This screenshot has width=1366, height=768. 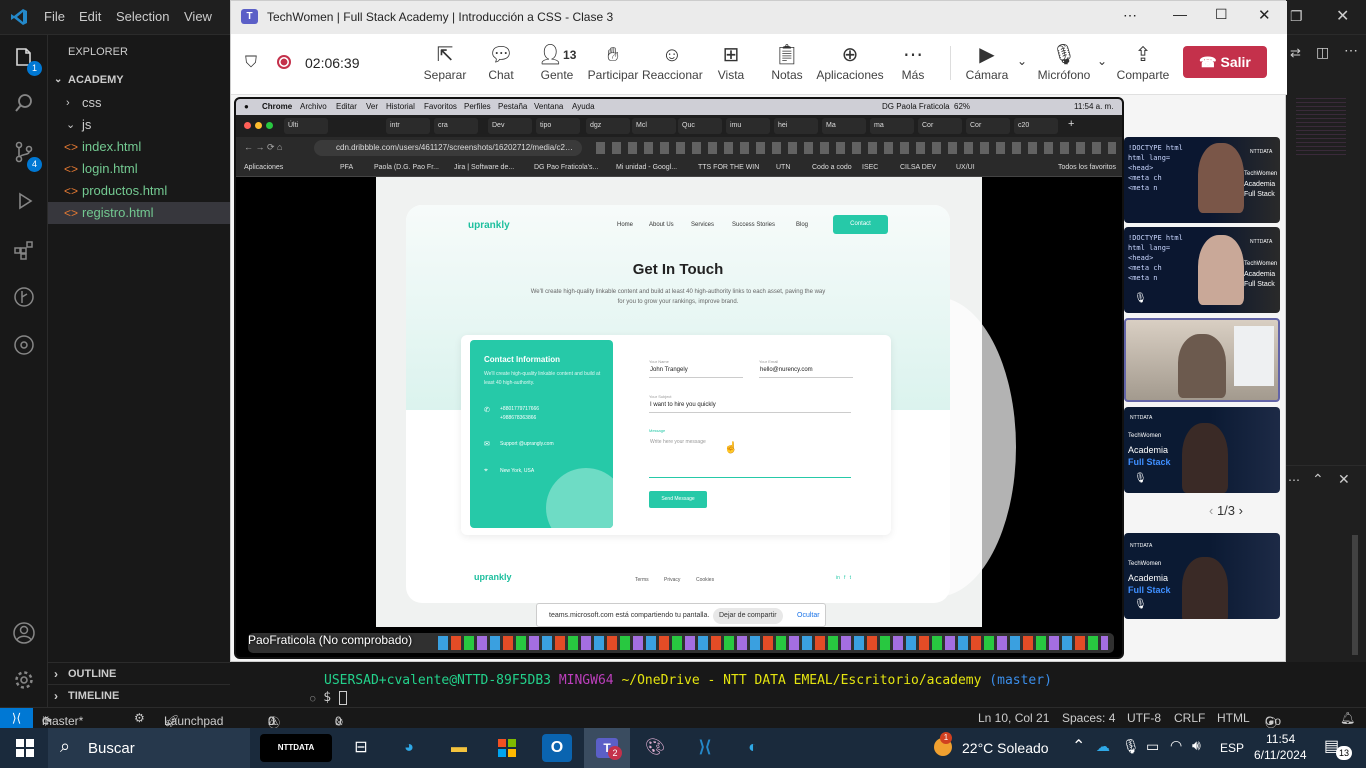 I want to click on minimize-icon: —, so click(x=1180, y=14).